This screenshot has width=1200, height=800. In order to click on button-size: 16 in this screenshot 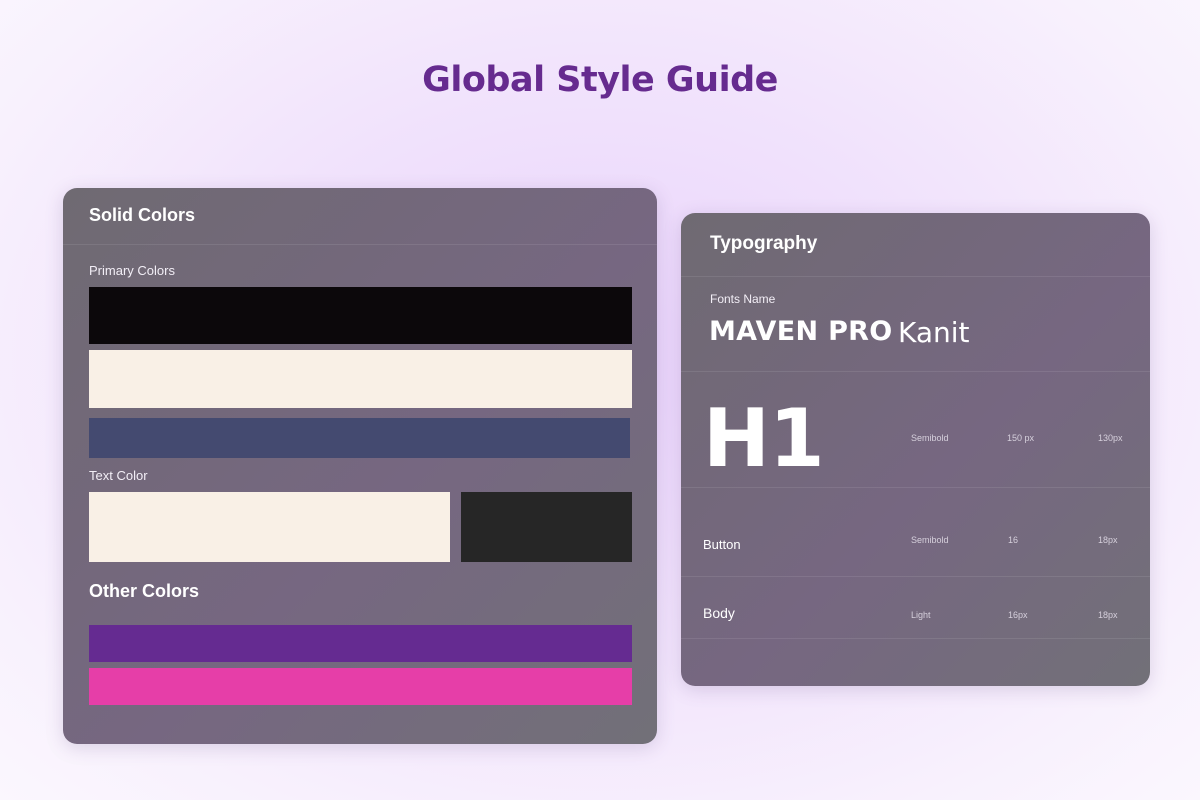, I will do `click(1013, 540)`.